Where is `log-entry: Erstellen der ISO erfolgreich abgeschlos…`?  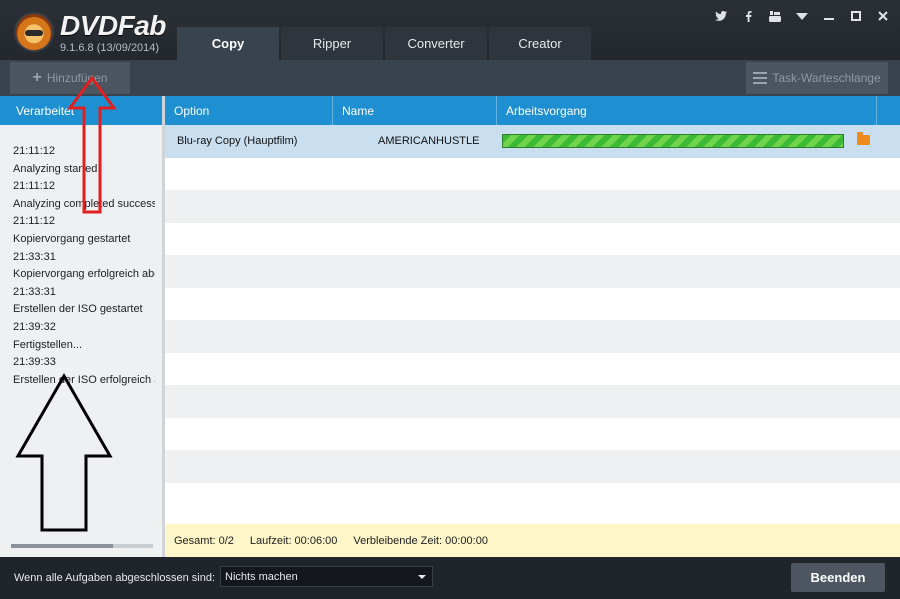 log-entry: Erstellen der ISO erfolgreich abgeschlos… is located at coordinates (84, 379).